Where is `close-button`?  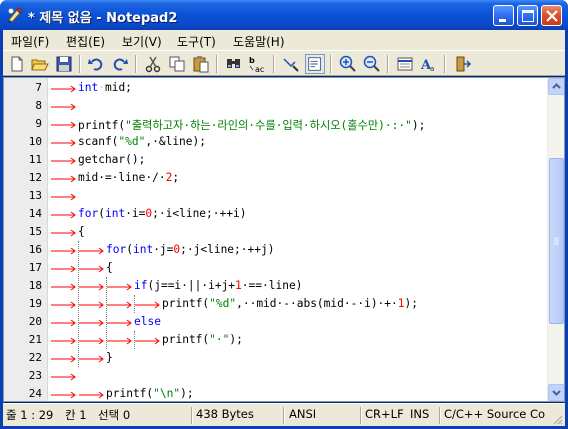
close-button is located at coordinates (551, 15).